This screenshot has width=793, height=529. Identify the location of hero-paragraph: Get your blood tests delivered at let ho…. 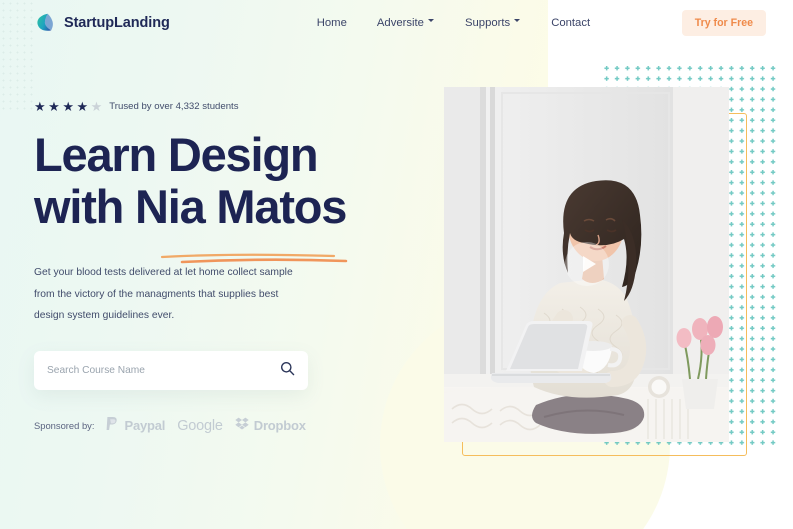
(163, 294).